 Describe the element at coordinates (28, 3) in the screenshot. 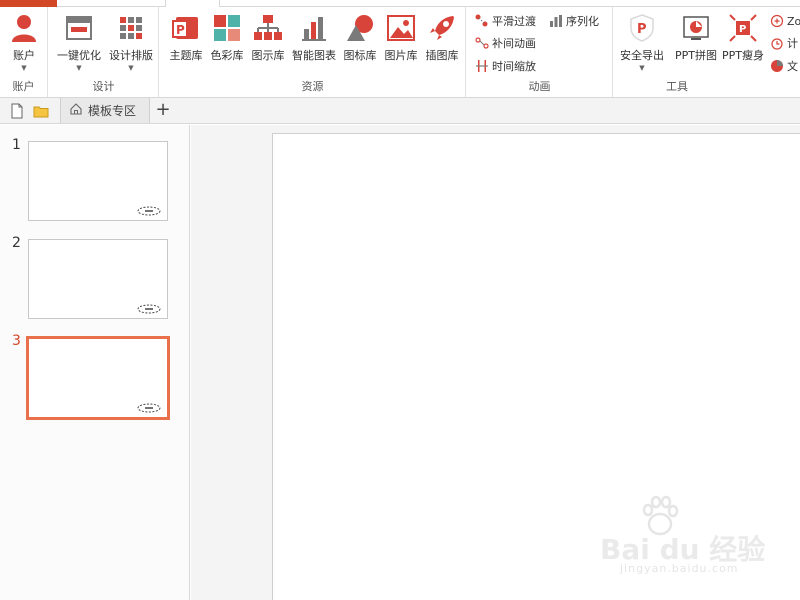

I see `active-tab-accent` at that location.